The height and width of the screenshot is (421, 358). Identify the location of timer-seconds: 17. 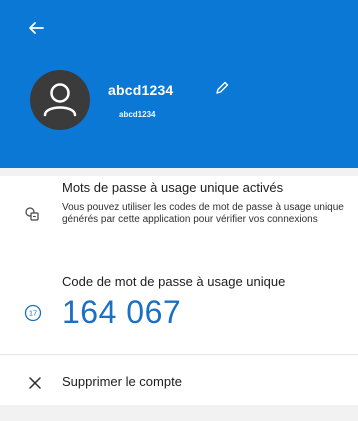
(33, 313).